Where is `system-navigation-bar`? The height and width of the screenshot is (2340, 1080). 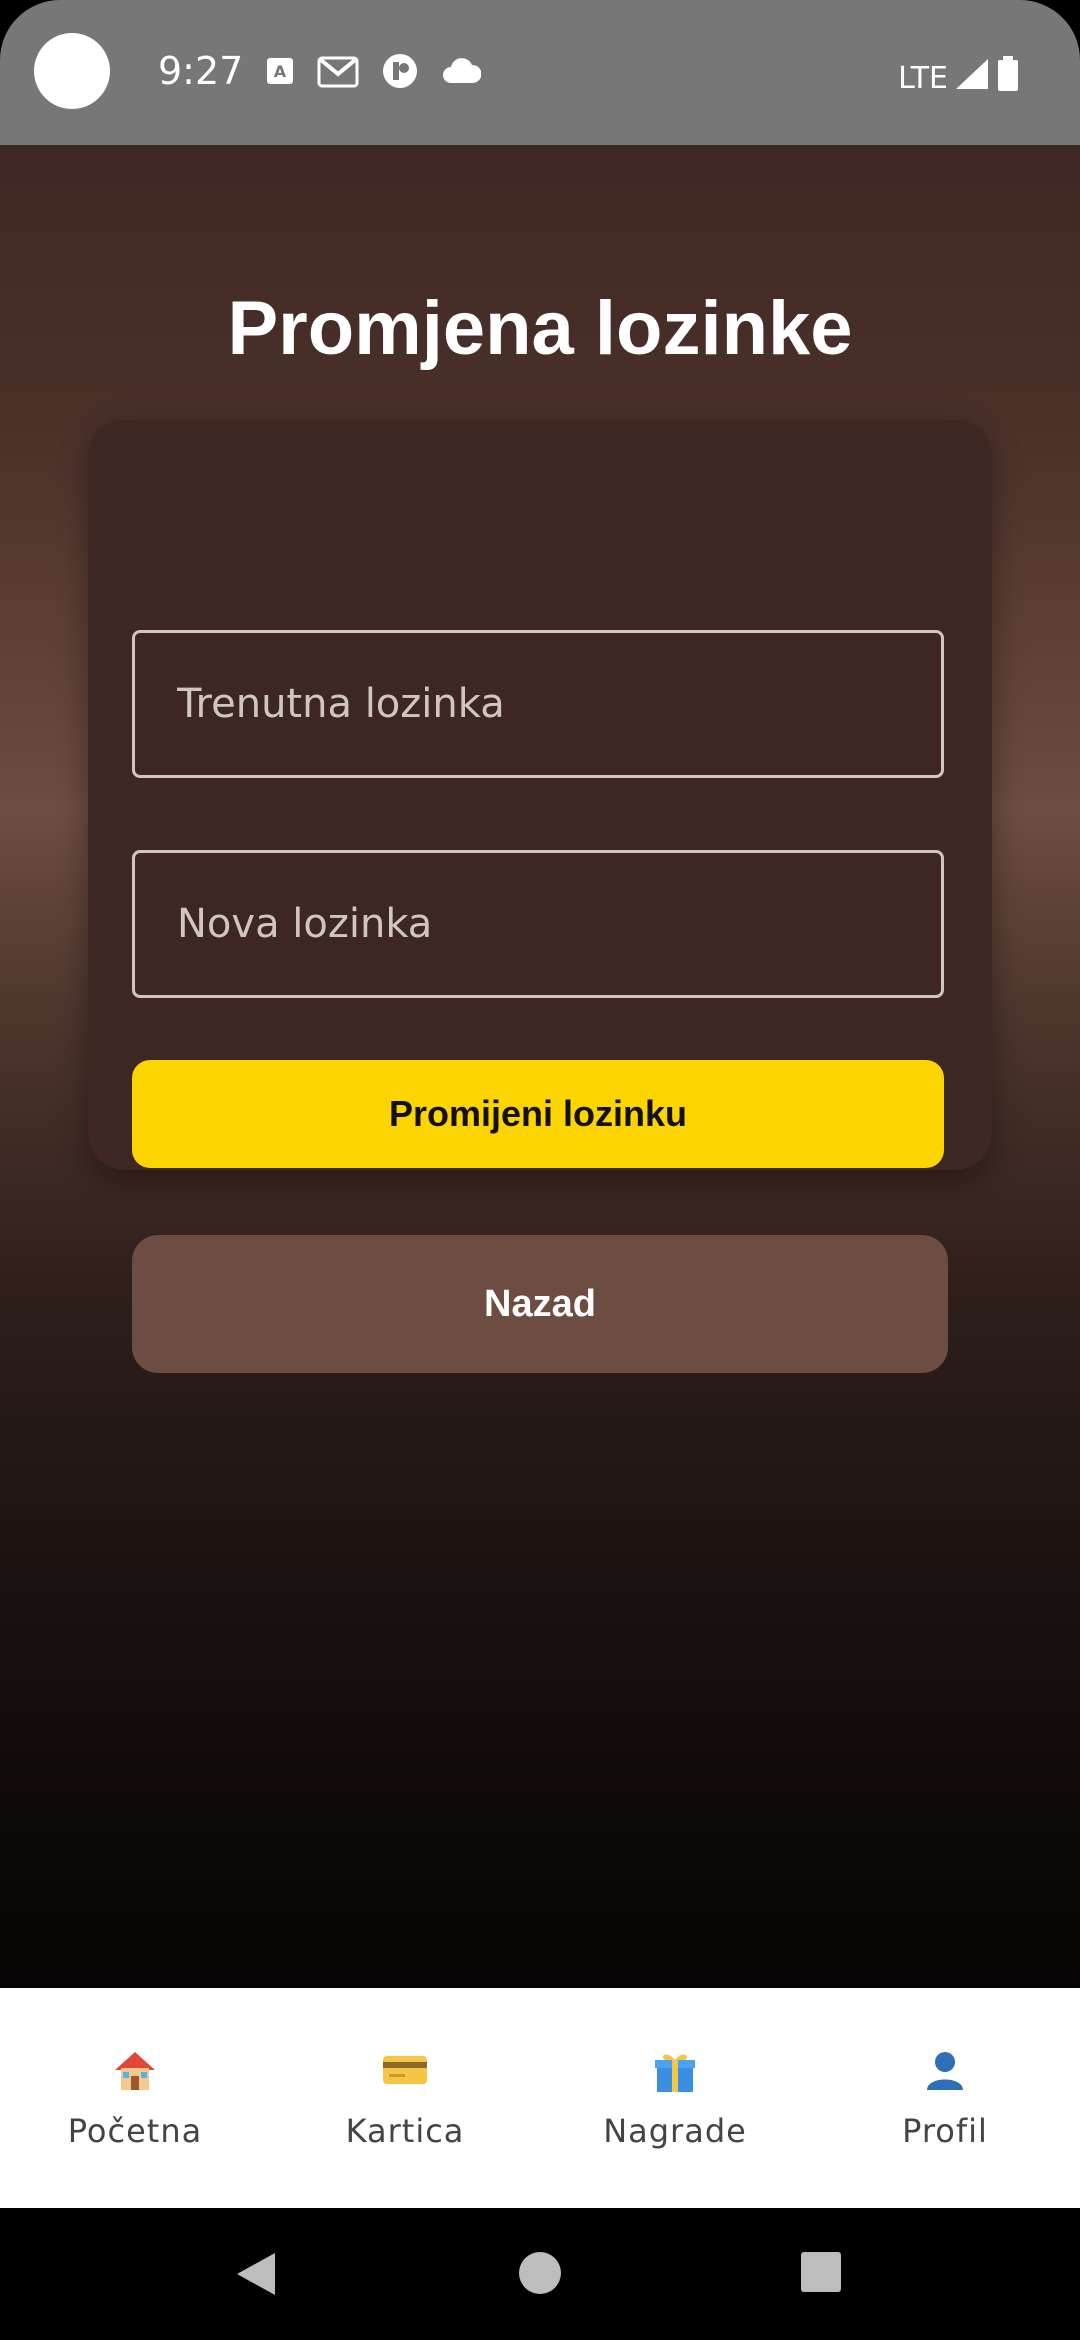 system-navigation-bar is located at coordinates (540, 2274).